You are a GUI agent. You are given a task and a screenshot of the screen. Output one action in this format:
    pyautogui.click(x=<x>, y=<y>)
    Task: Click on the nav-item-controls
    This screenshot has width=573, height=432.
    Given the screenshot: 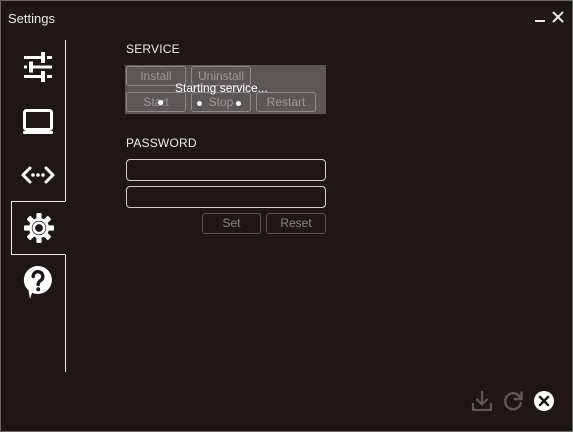 What is the action you would take?
    pyautogui.click(x=38, y=67)
    